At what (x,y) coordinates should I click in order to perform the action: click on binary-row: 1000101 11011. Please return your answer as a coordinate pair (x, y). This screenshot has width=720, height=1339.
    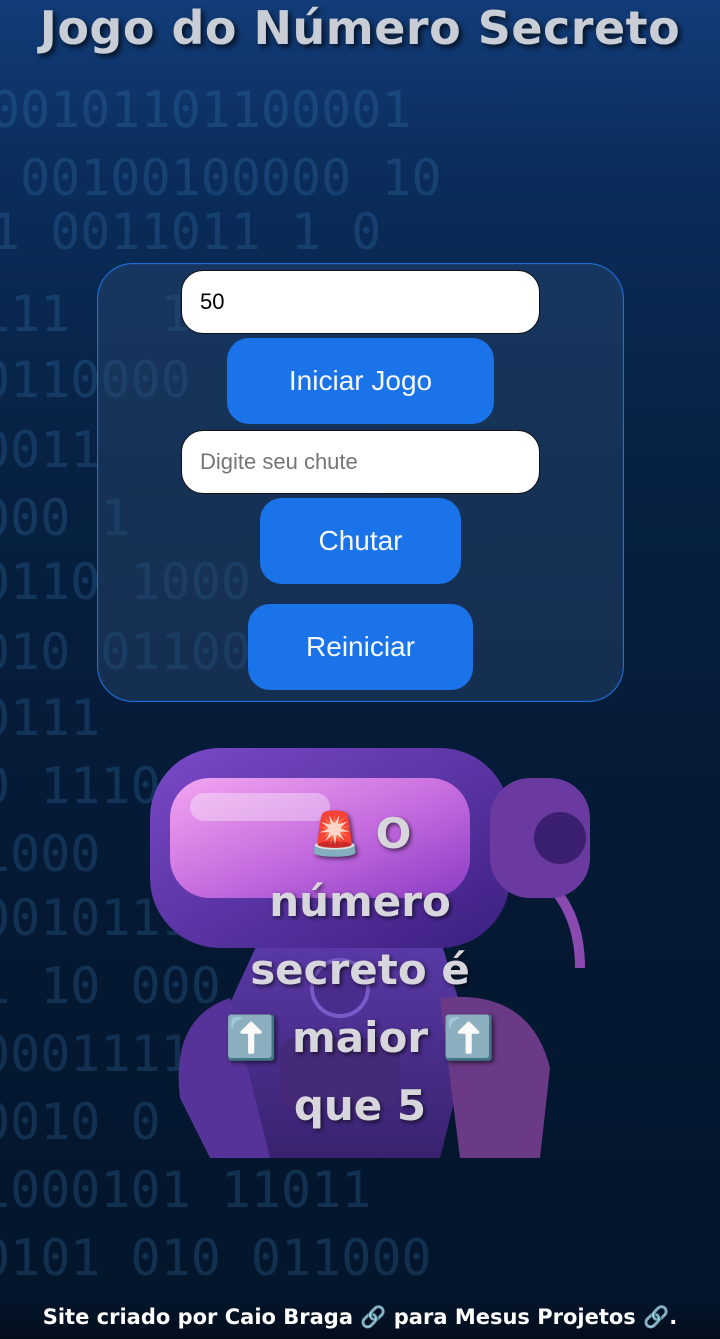
    Looking at the image, I should click on (186, 1190).